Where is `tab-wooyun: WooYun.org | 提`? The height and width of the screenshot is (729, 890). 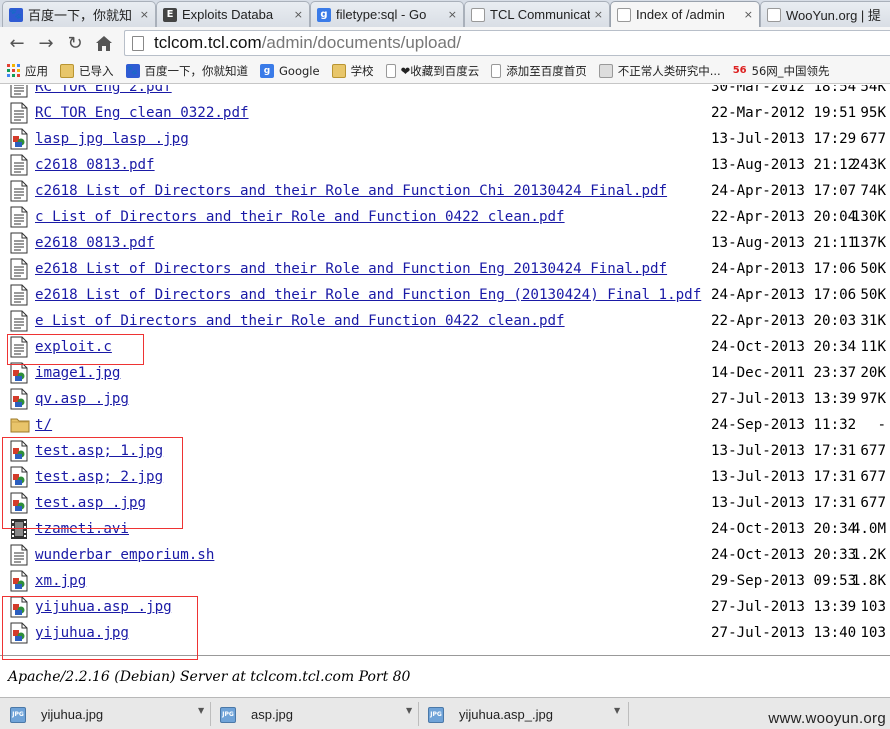
tab-wooyun: WooYun.org | 提 is located at coordinates (825, 14).